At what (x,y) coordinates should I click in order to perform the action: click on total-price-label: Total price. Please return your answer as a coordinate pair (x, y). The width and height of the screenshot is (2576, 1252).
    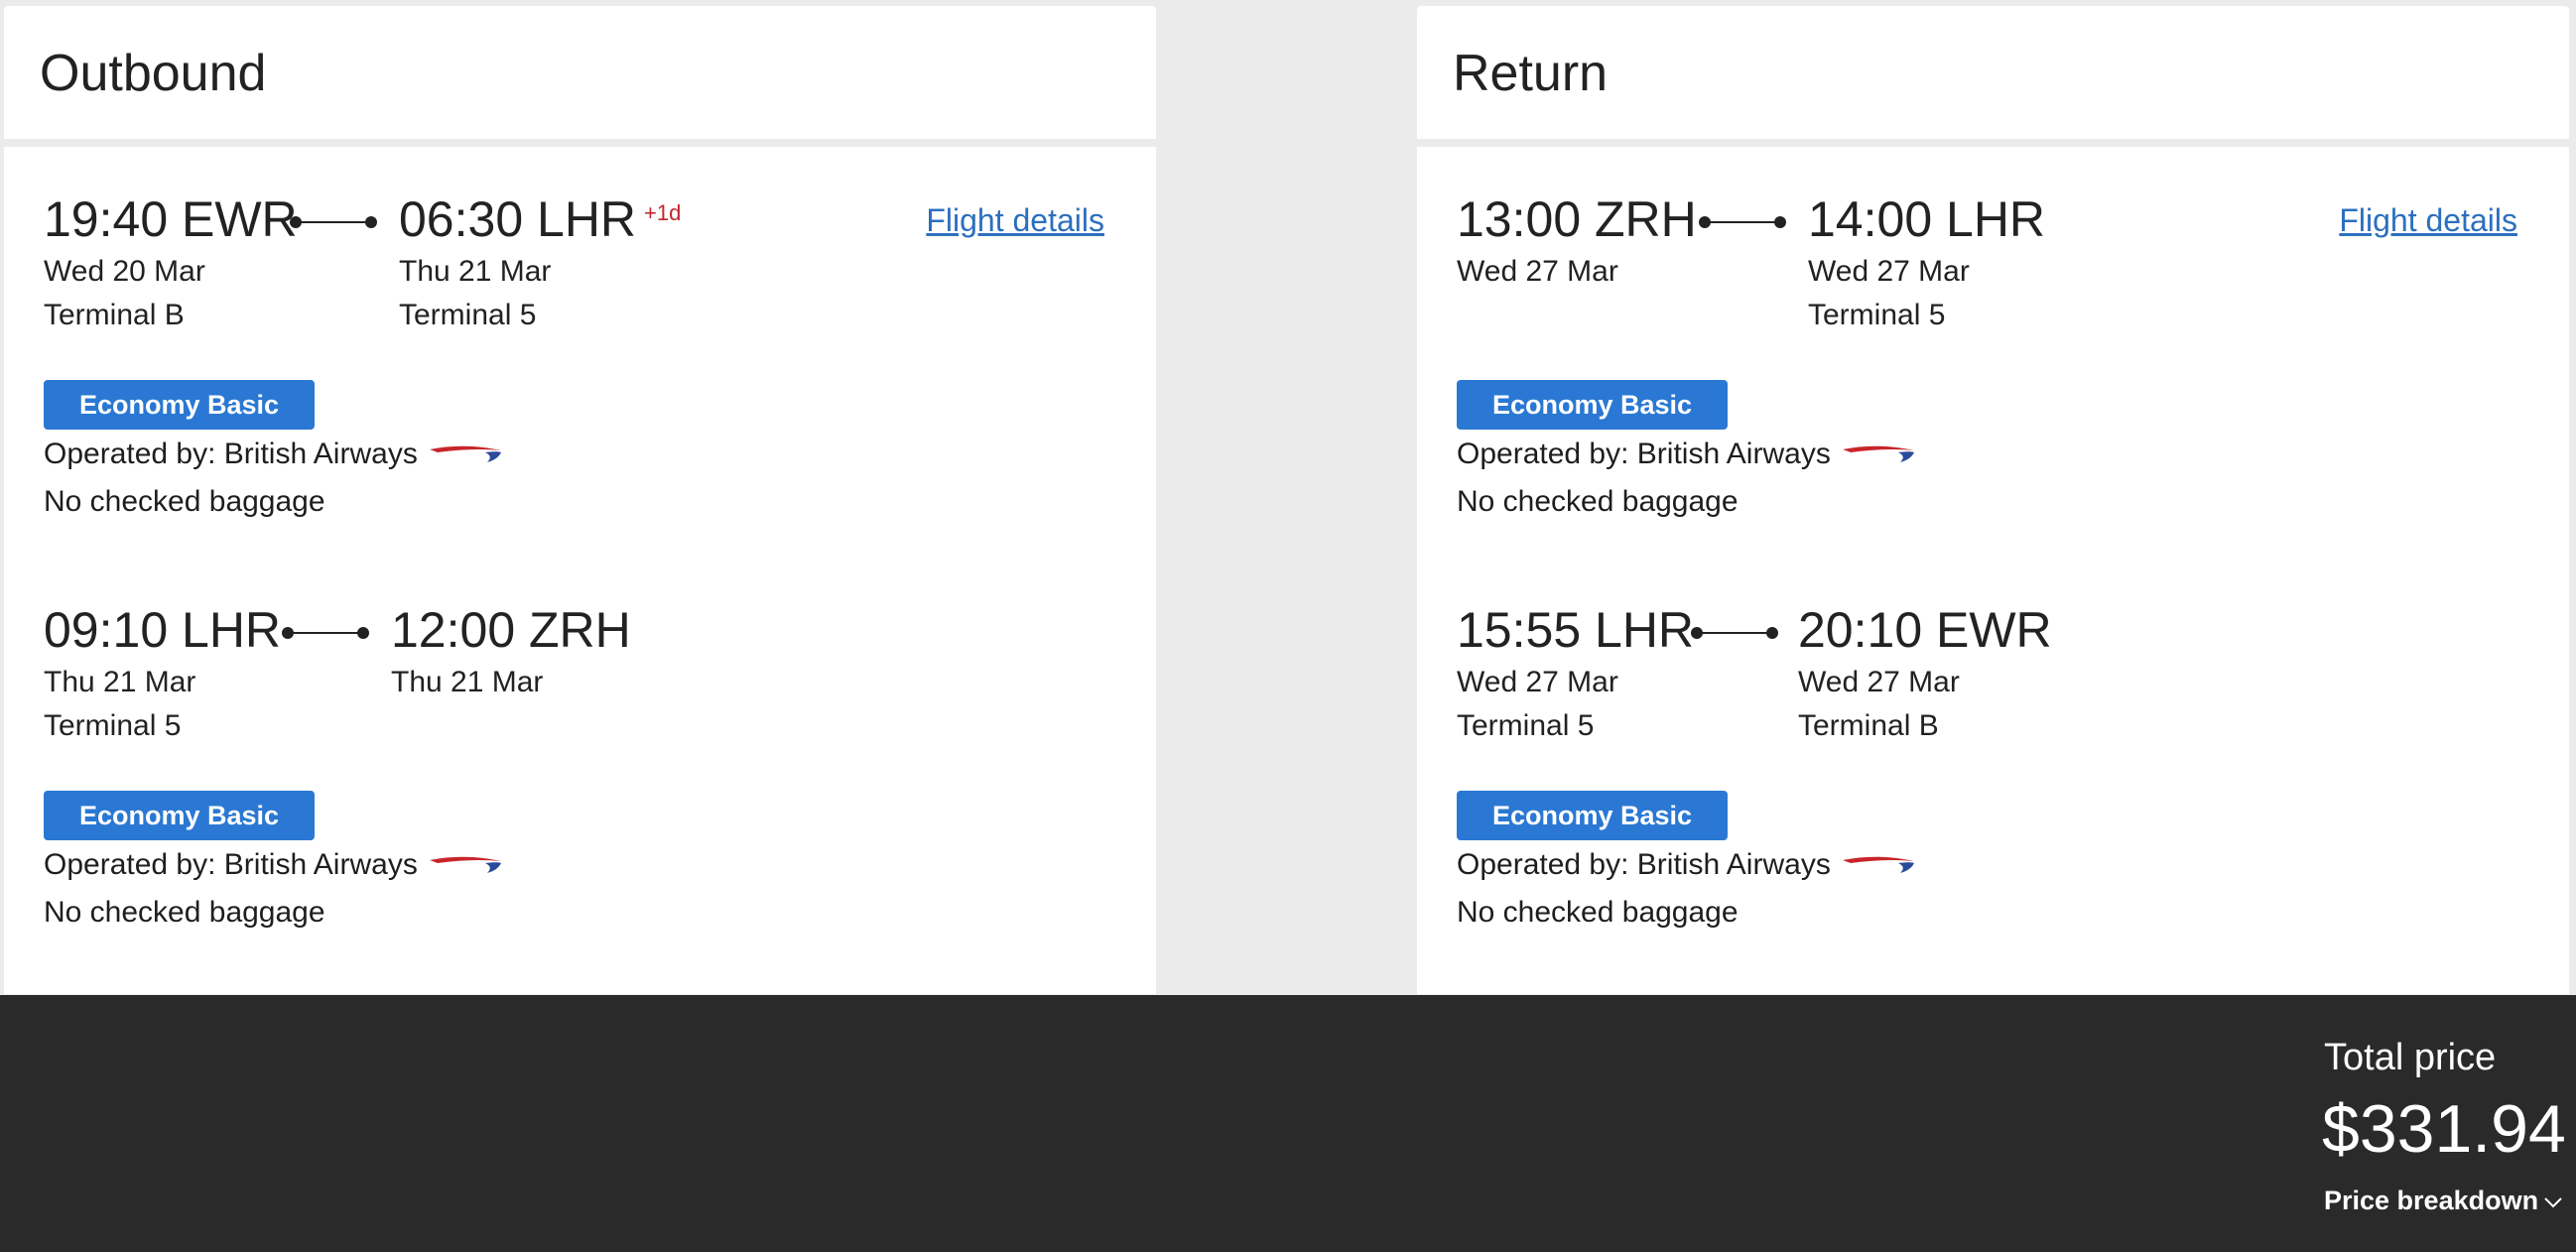
    Looking at the image, I should click on (2411, 1058).